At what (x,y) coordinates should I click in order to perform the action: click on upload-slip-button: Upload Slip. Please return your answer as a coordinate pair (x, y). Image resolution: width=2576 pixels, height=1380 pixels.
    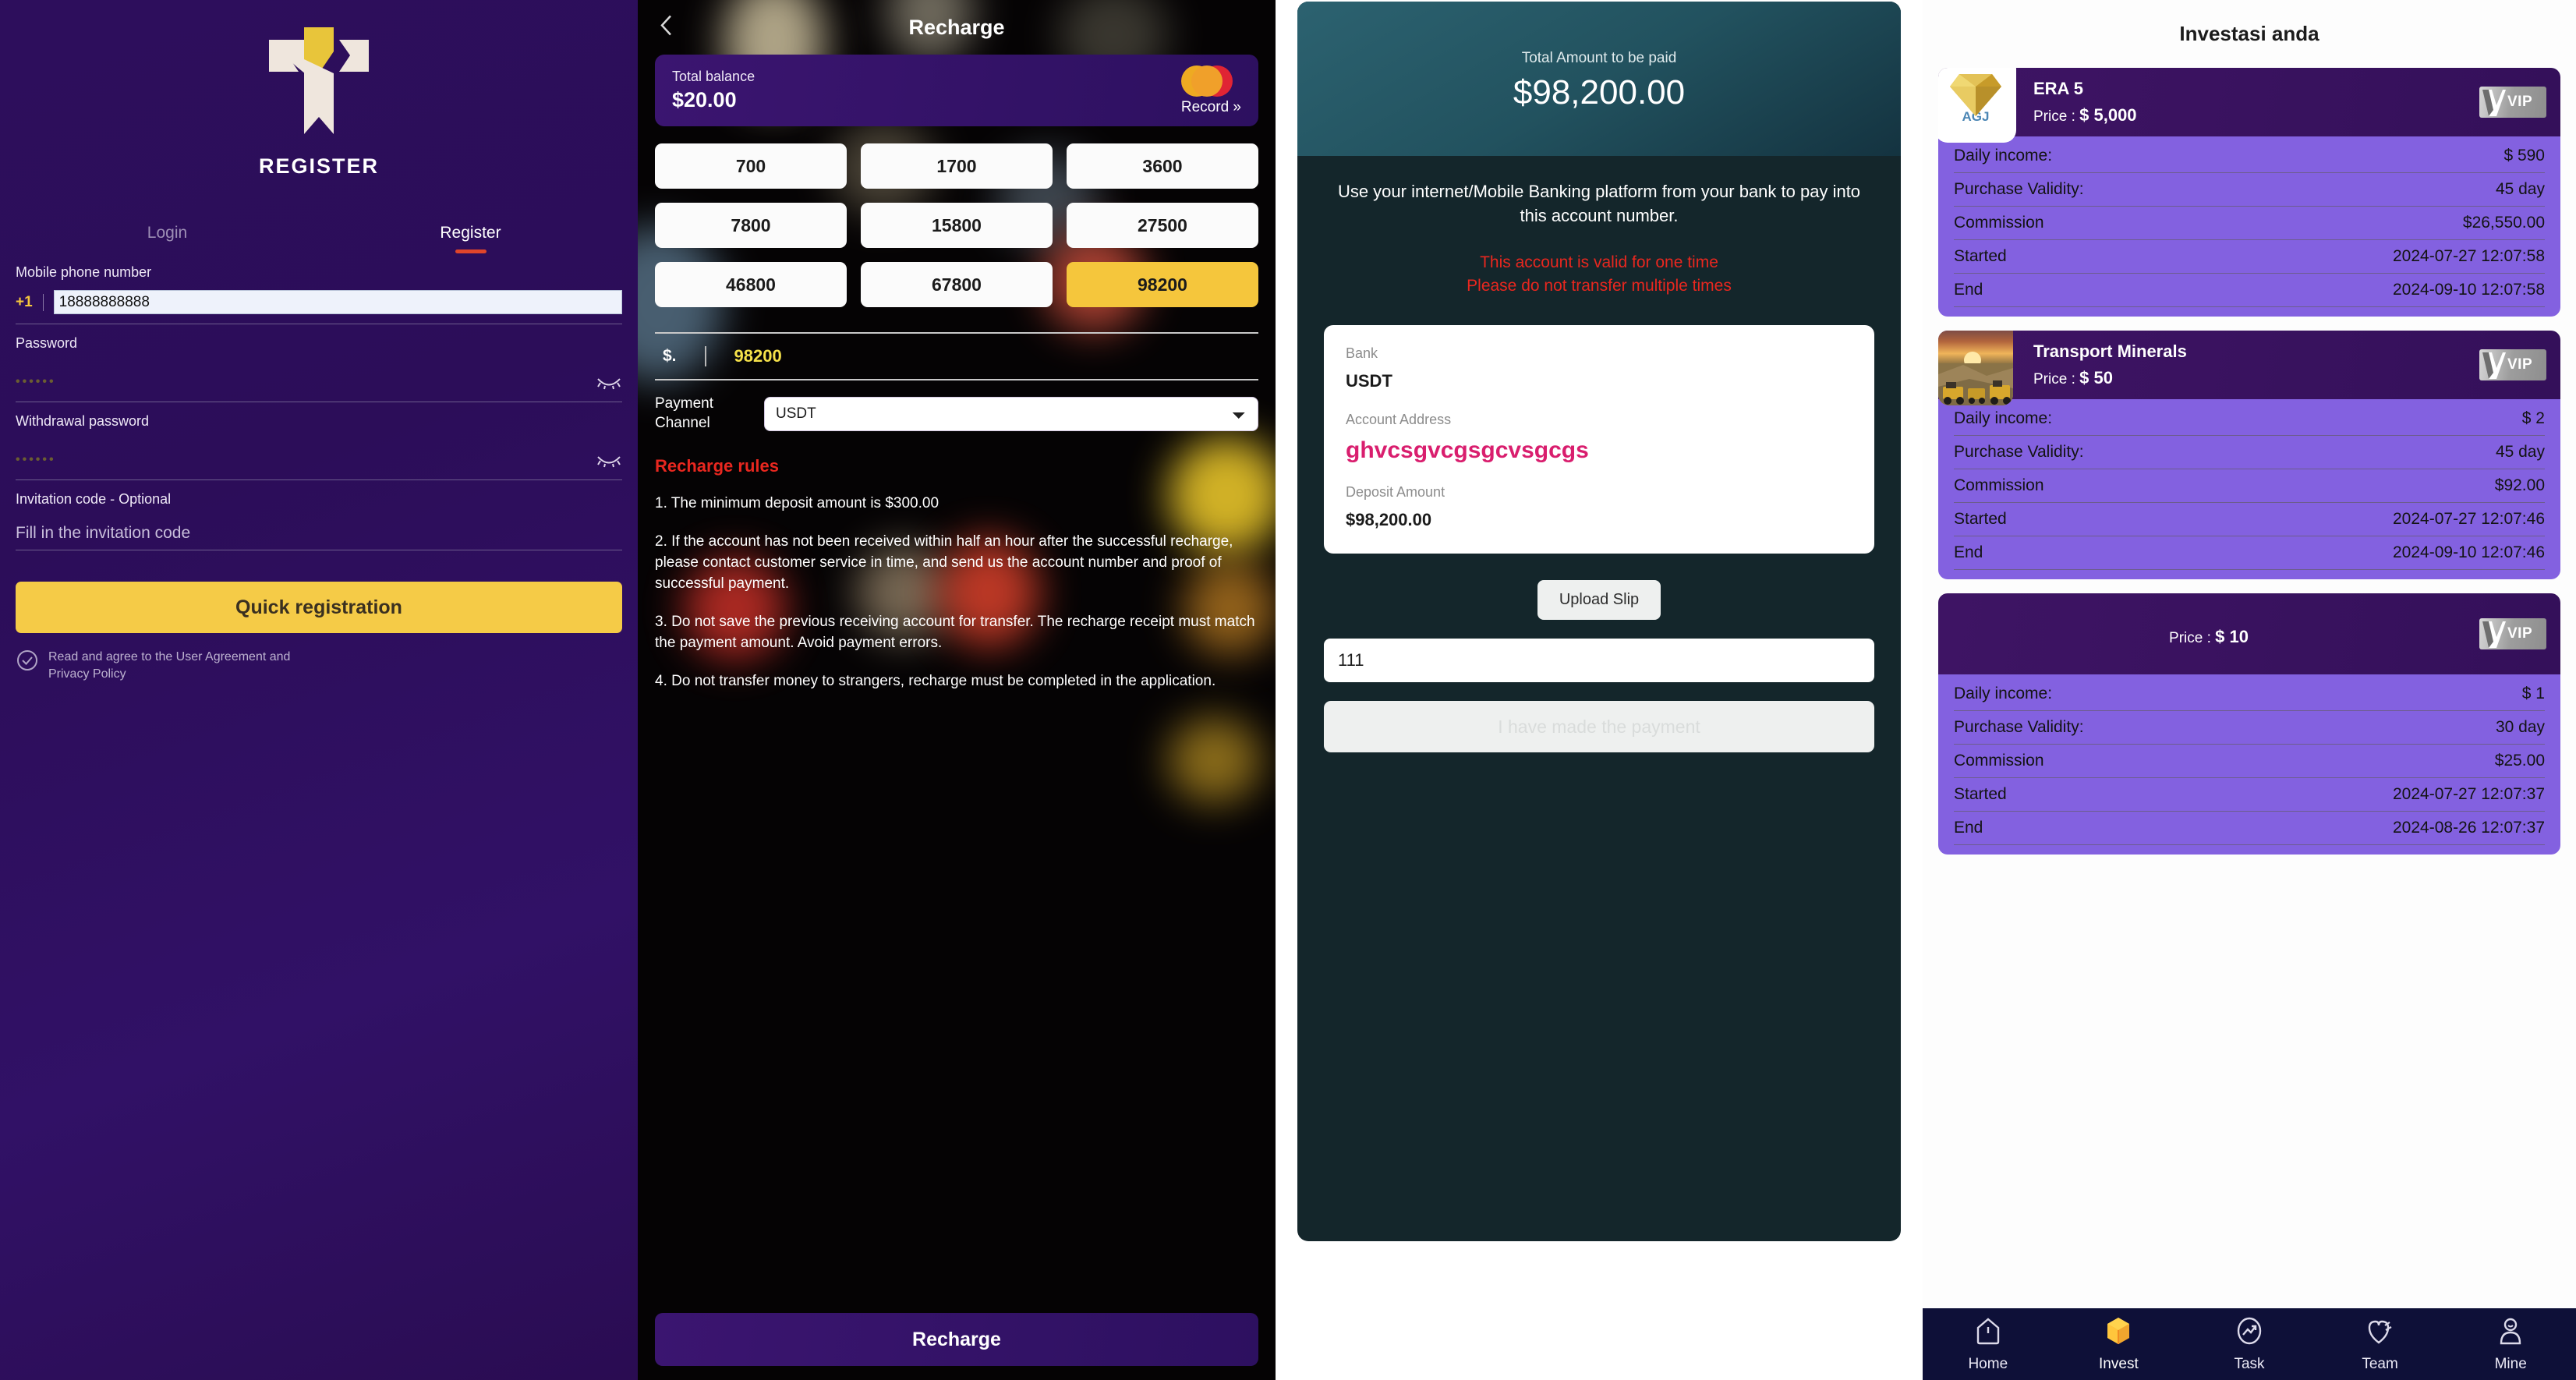
    Looking at the image, I should click on (1599, 600).